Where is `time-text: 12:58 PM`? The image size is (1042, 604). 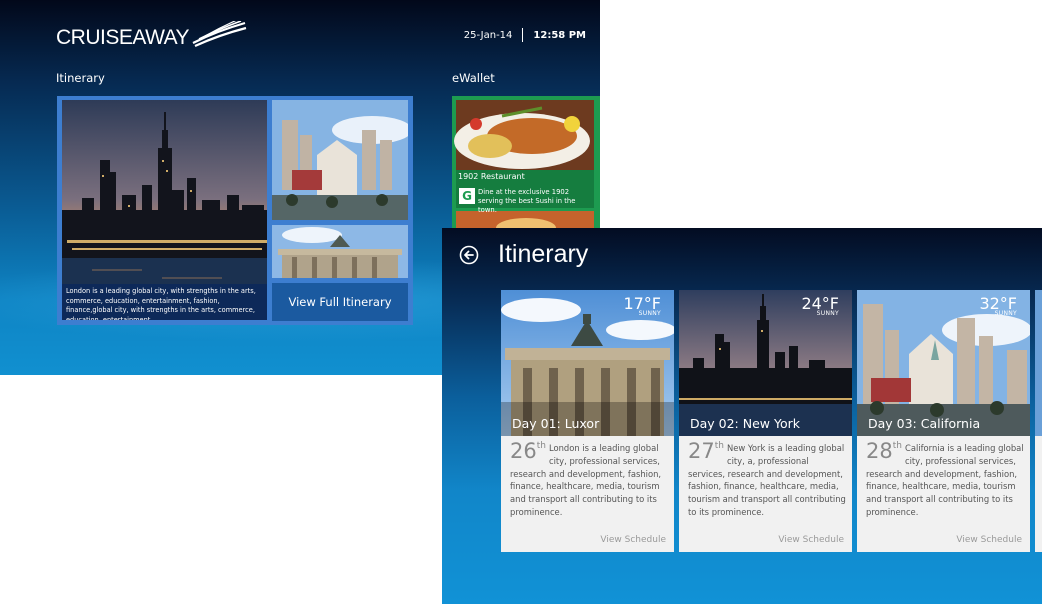
time-text: 12:58 PM is located at coordinates (559, 35).